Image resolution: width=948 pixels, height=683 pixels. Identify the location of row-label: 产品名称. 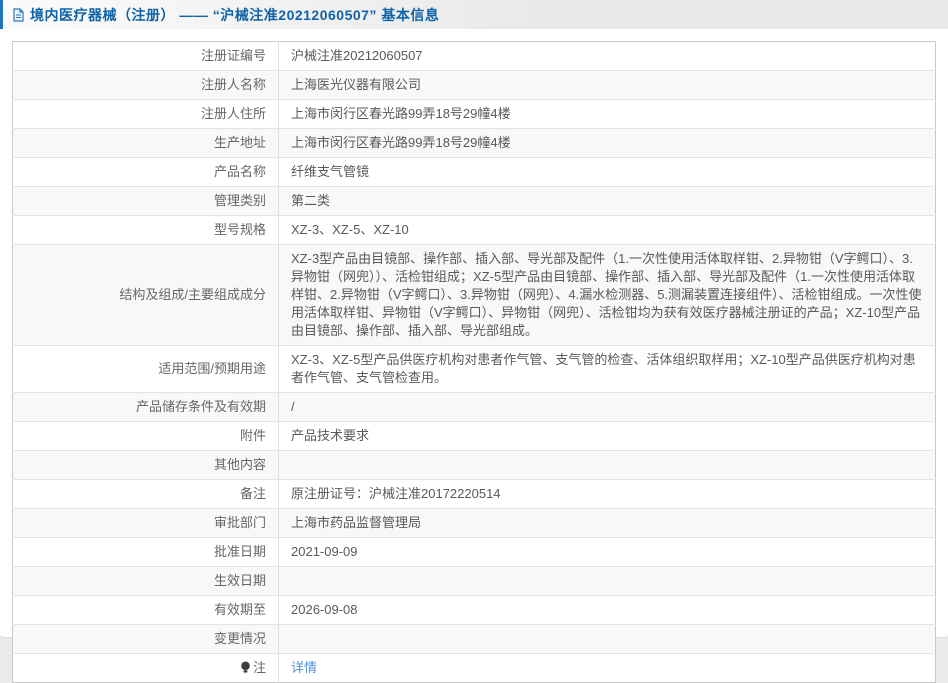
(239, 171).